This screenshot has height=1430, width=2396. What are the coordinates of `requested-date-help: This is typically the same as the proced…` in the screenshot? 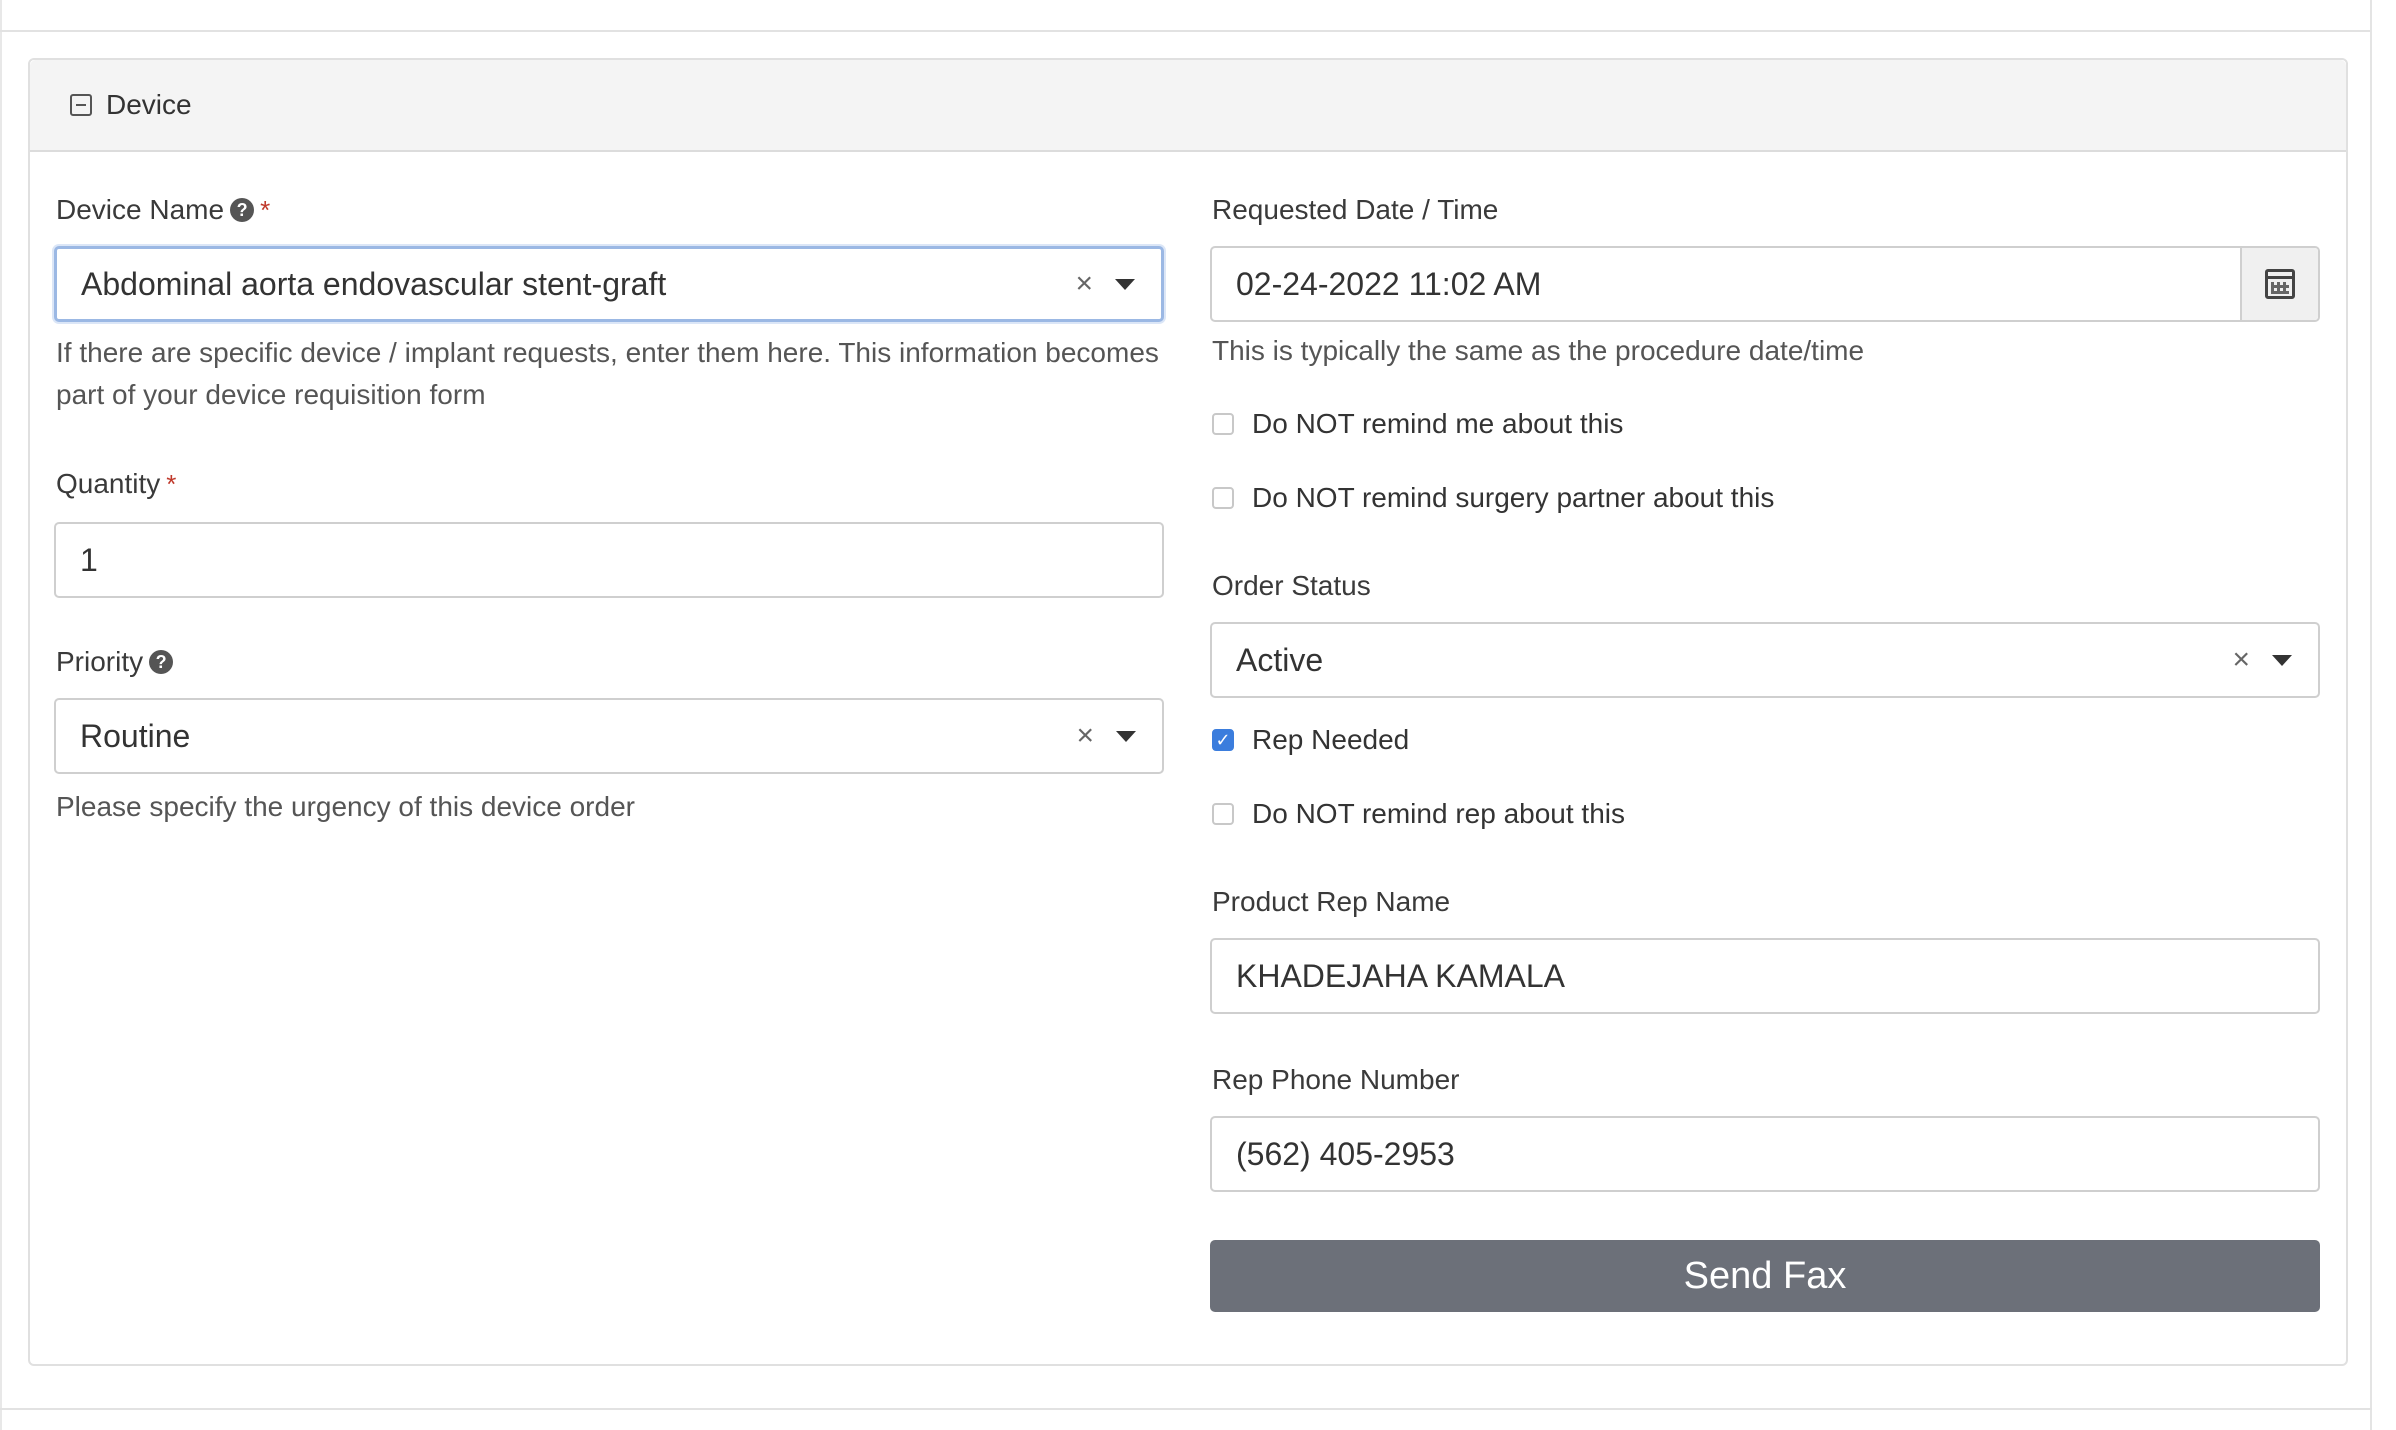 It's located at (1538, 350).